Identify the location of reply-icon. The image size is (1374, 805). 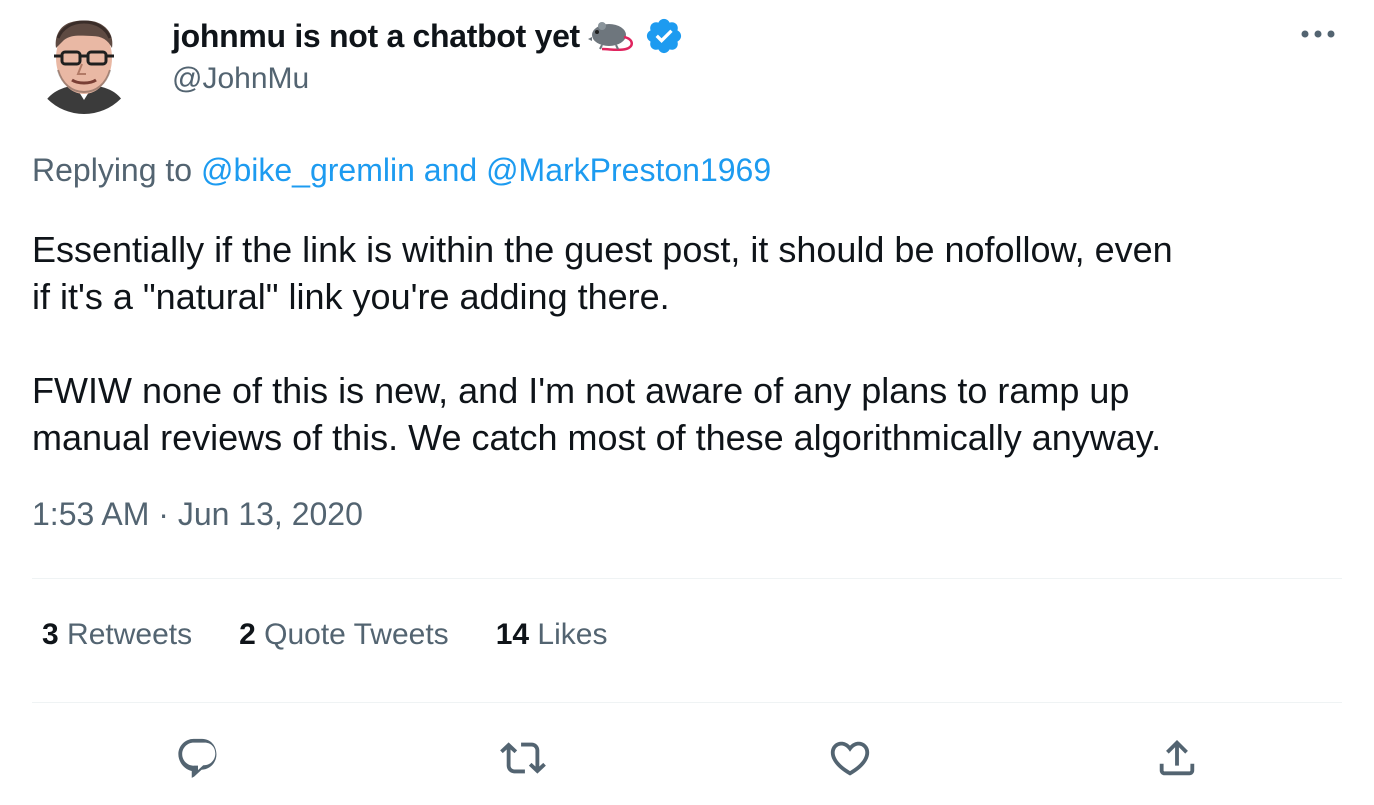
(198, 760).